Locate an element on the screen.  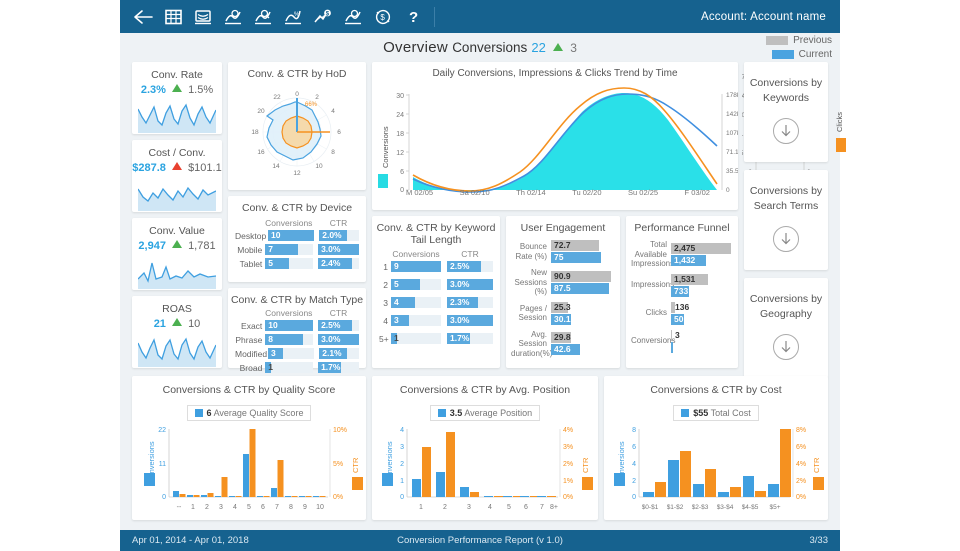
engagement-row: Avg. Session duration(%) 29.8 42.6 is located at coordinates (562, 344).